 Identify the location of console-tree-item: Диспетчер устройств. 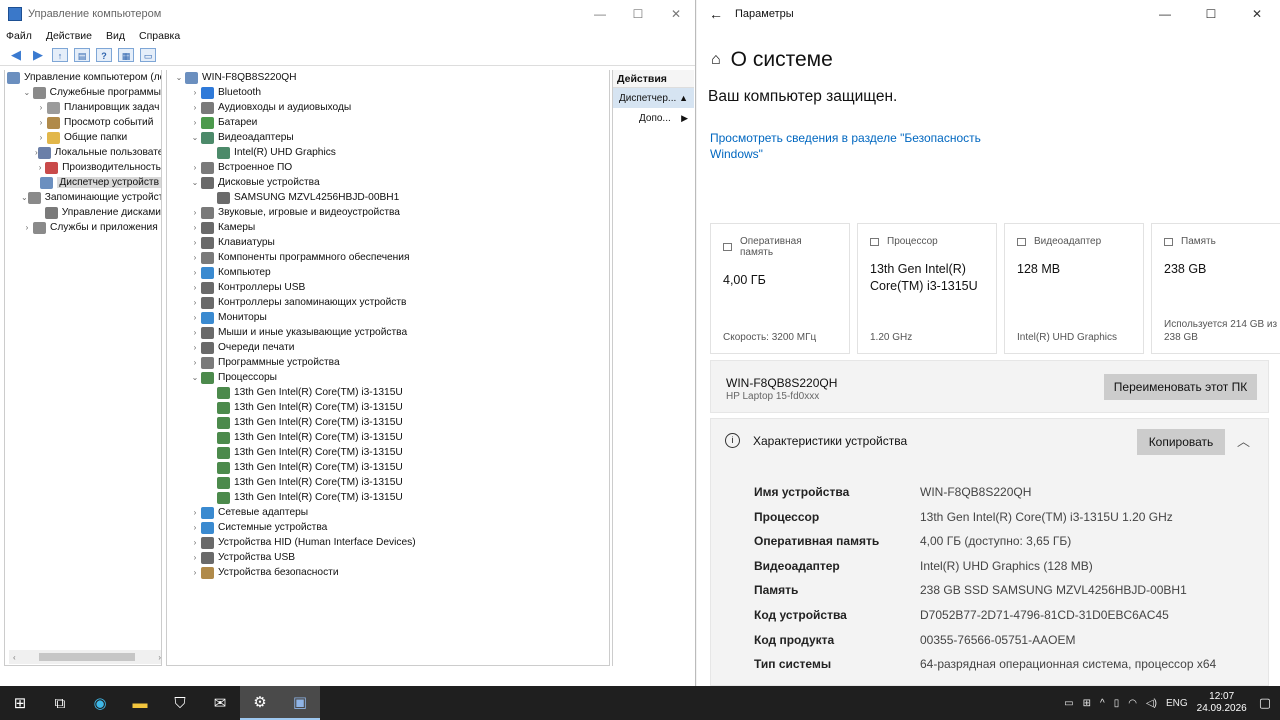
(83, 182).